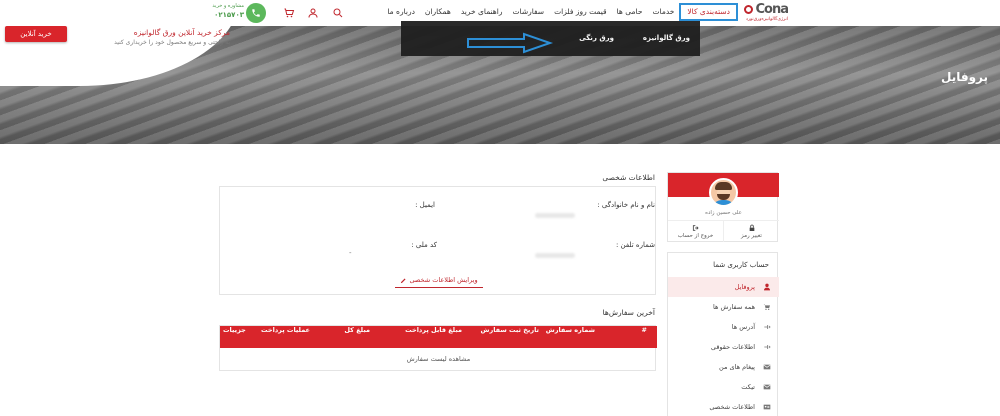  I want to click on menu-item-legal-info: اطلاعات حقوقی, so click(723, 347).